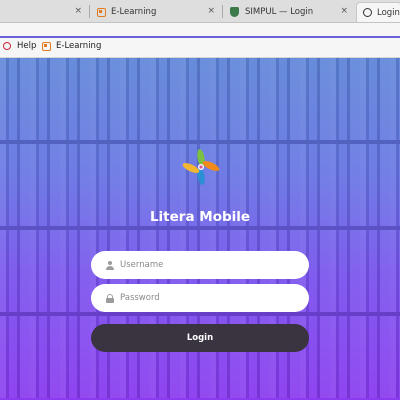 This screenshot has height=400, width=400. What do you see at coordinates (79, 46) in the screenshot?
I see `bookmark-label: E-Learning` at bounding box center [79, 46].